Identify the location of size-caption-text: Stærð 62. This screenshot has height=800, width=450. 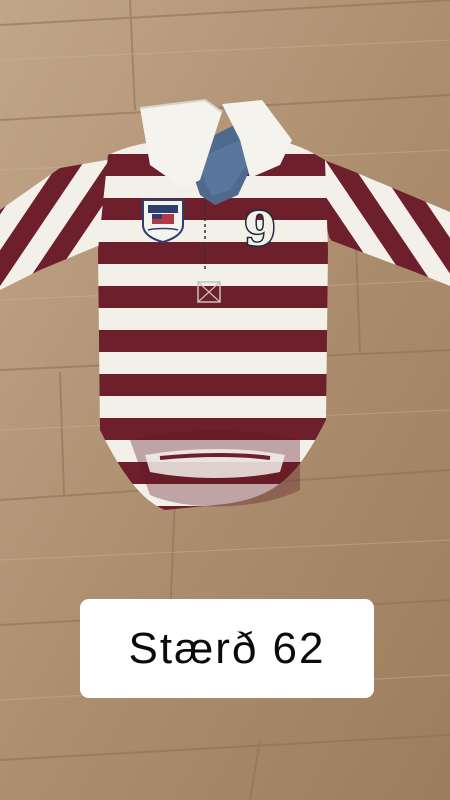
(227, 648).